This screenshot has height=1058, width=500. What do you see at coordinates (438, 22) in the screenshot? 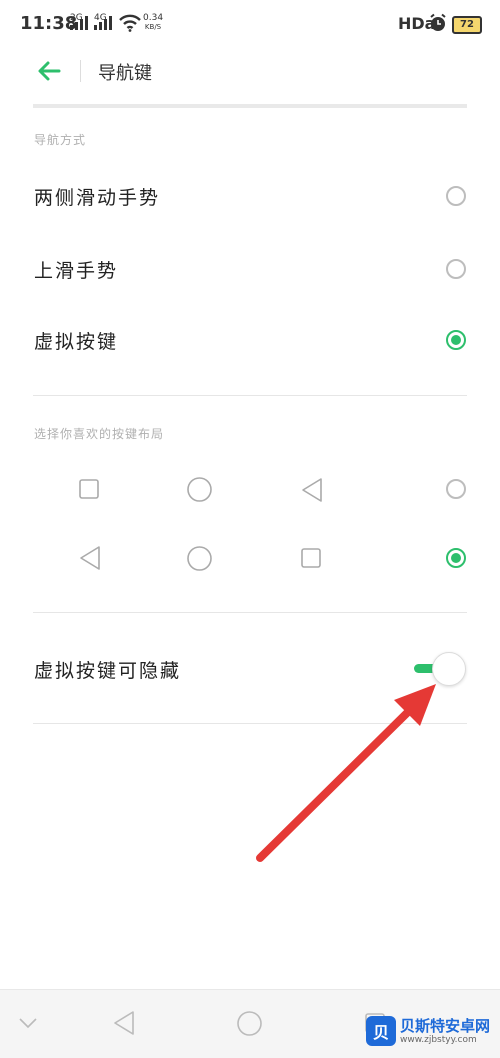
I see `alarm-icon` at bounding box center [438, 22].